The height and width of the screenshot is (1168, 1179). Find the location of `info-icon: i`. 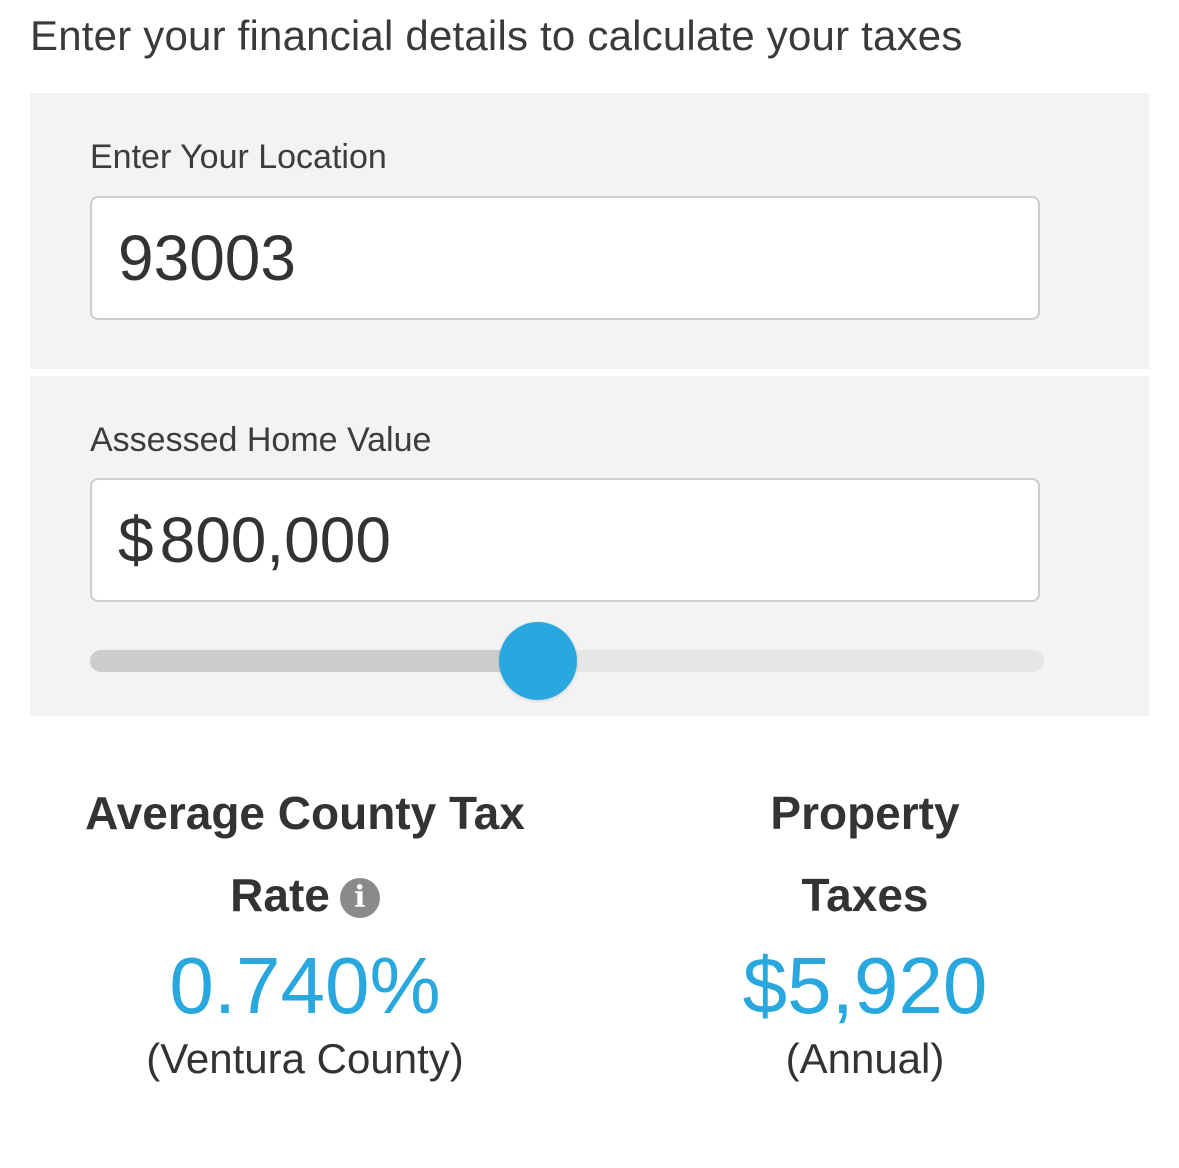

info-icon: i is located at coordinates (359, 898).